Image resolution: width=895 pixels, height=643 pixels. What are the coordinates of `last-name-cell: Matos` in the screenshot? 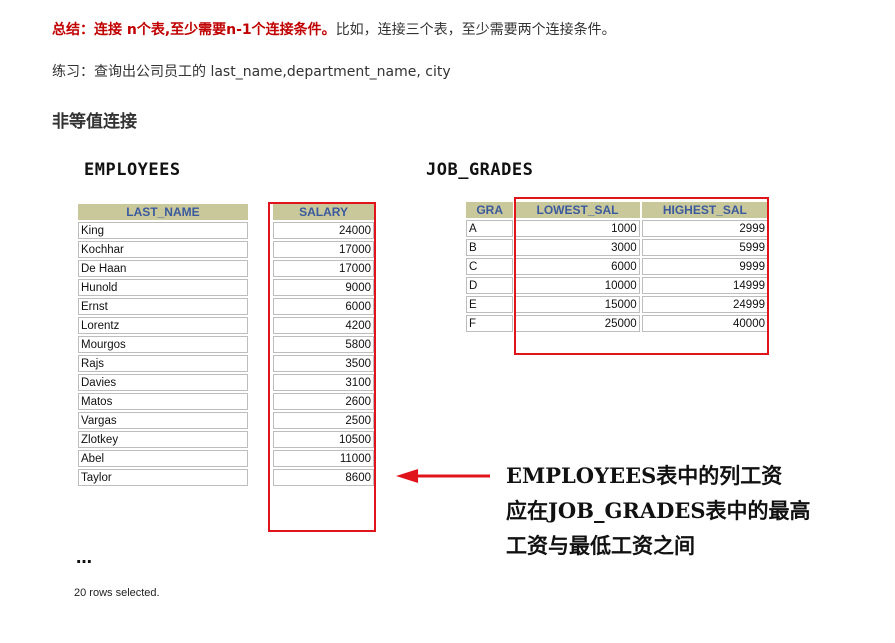 It's located at (163, 401).